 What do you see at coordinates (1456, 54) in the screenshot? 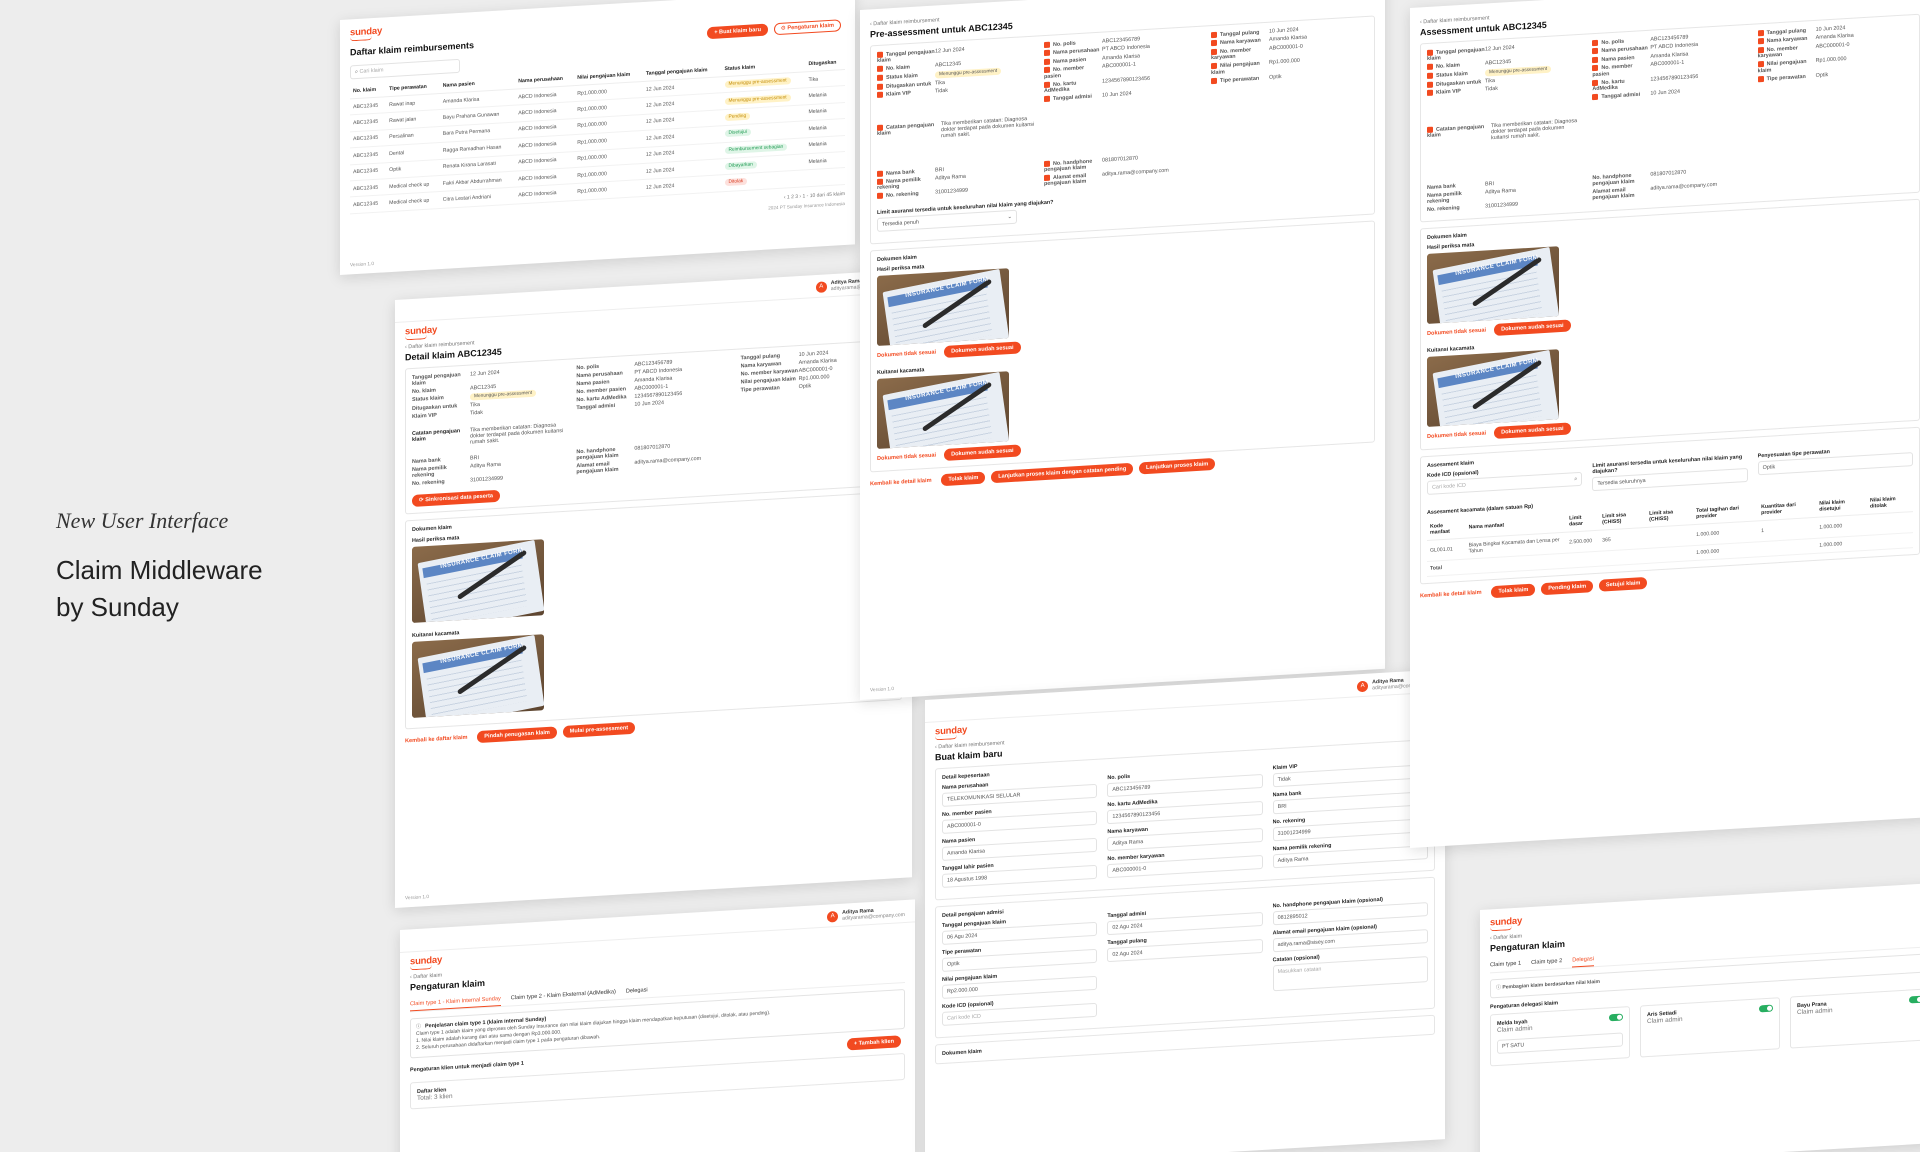
I see `field-label: Tanggal pengajuan klaim` at bounding box center [1456, 54].